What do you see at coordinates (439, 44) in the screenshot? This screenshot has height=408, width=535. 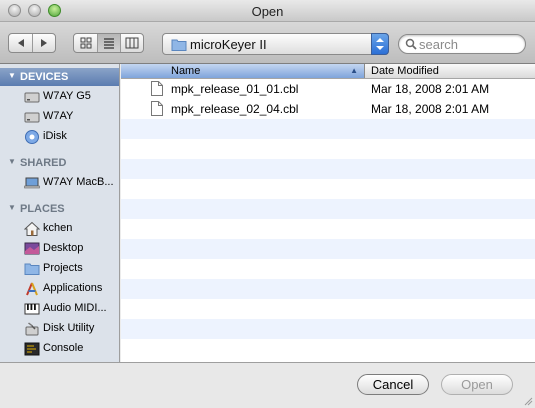 I see `search-placeholder: search` at bounding box center [439, 44].